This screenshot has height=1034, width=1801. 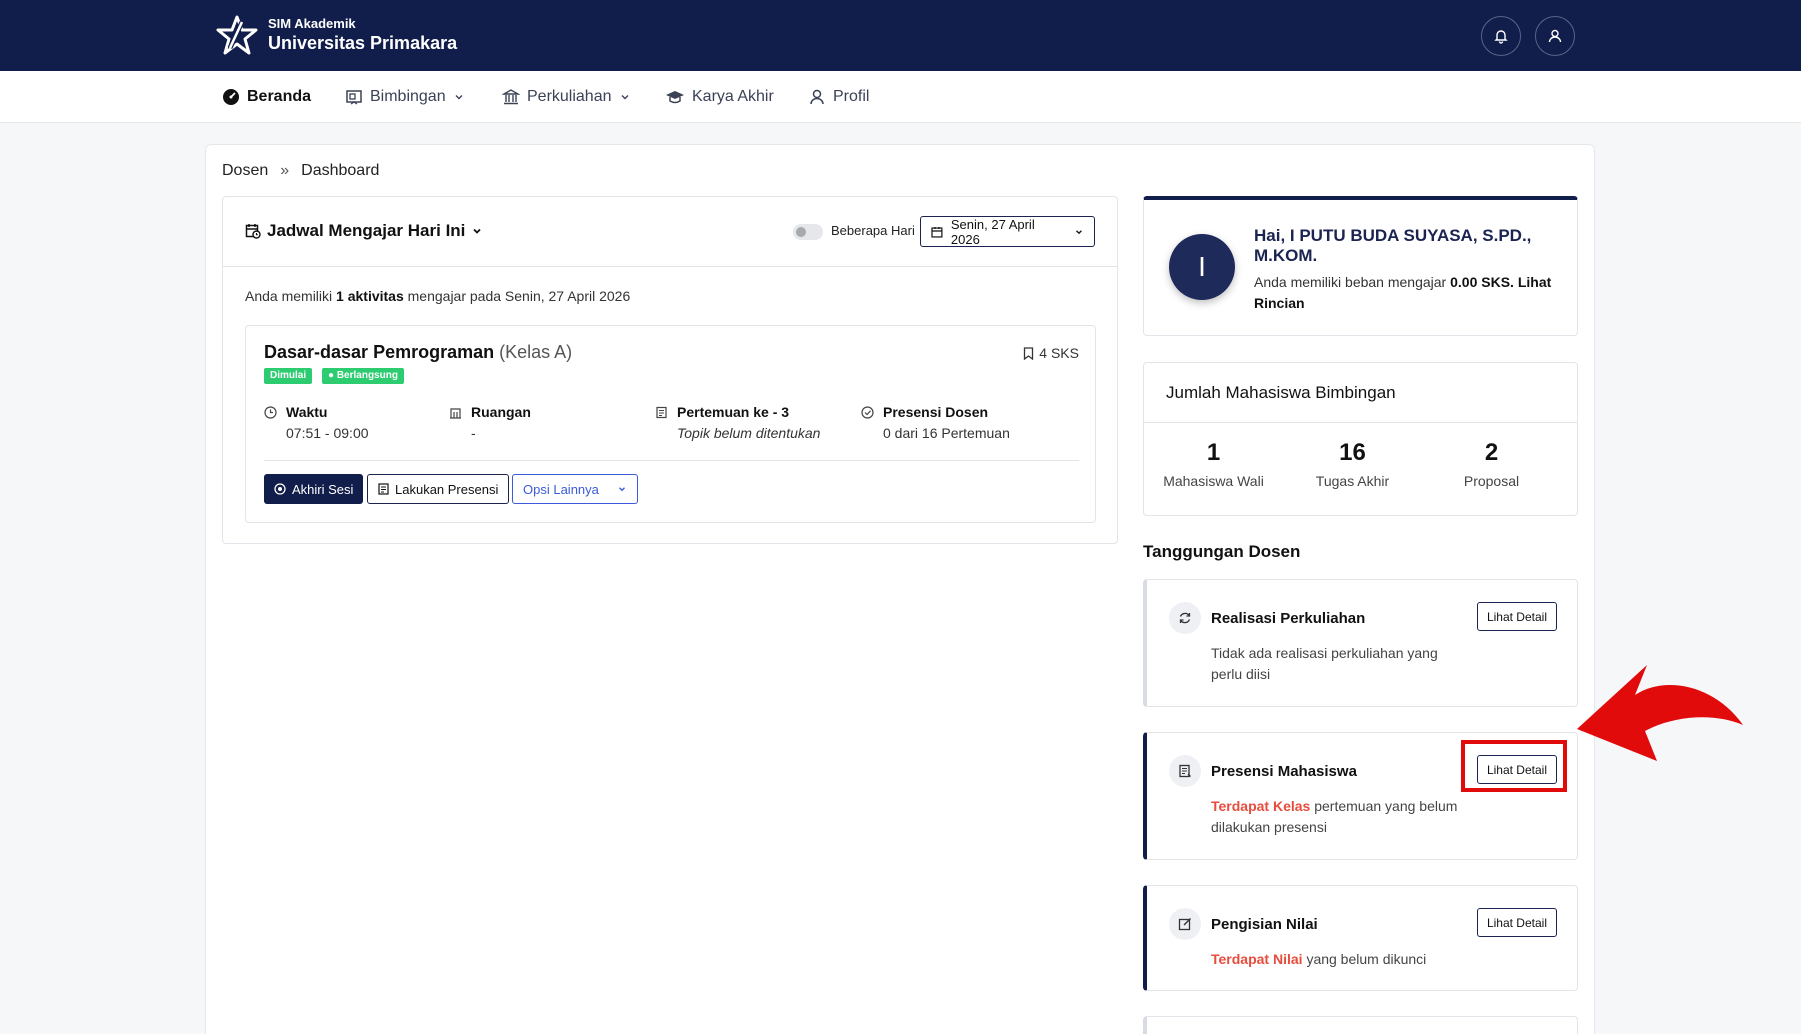 I want to click on count-title: Jumlah Mahasiswa Bimbingan, so click(x=1281, y=392).